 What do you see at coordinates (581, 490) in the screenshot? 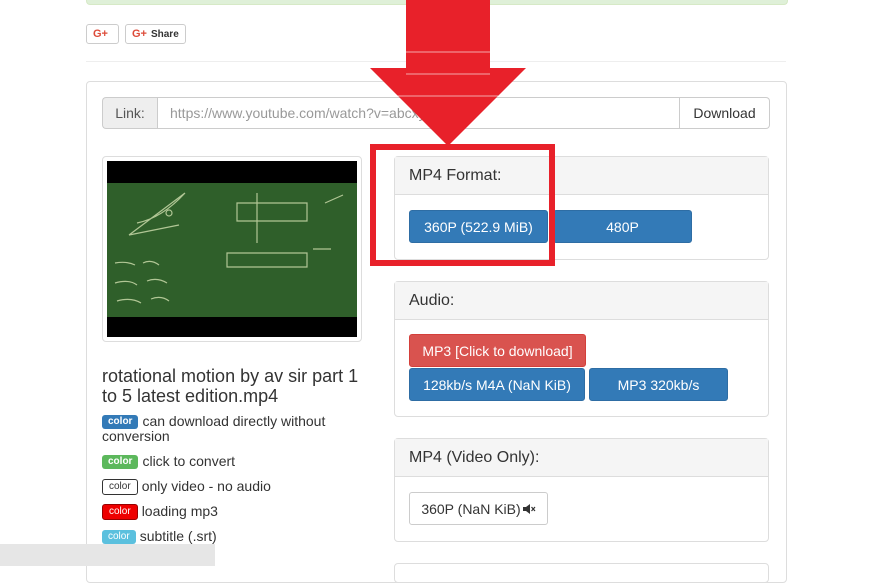
I see `mp4-video-only-panel: MP4 (Video Only):` at bounding box center [581, 490].